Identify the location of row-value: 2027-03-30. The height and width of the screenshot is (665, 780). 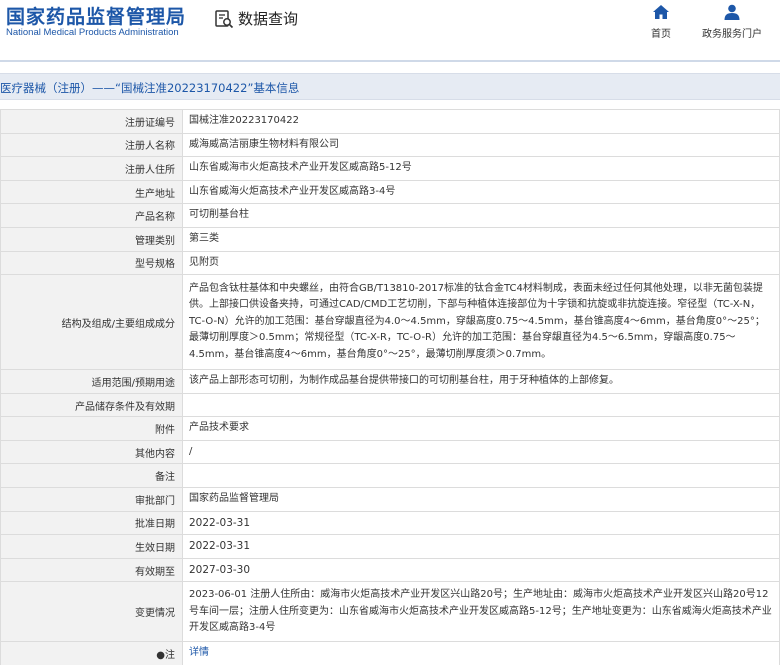
(481, 570).